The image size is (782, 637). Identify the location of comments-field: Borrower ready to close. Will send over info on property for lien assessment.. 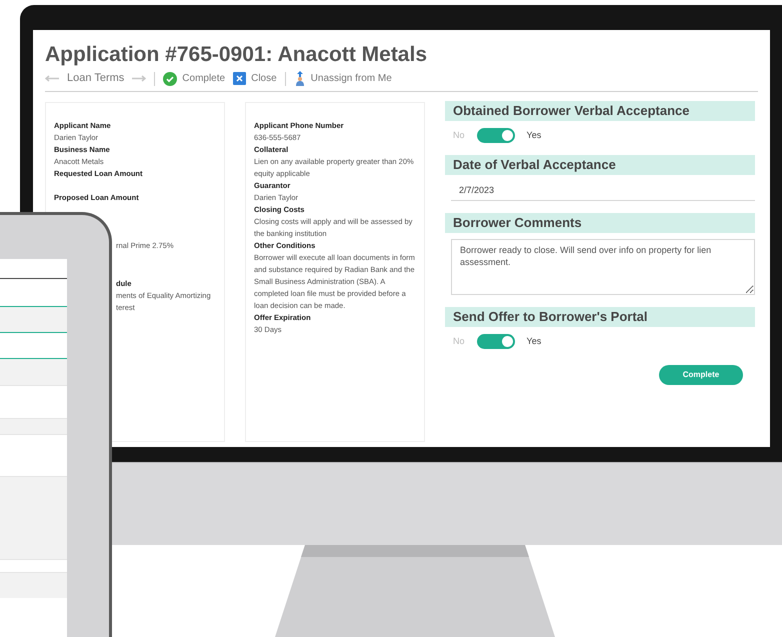
(603, 267).